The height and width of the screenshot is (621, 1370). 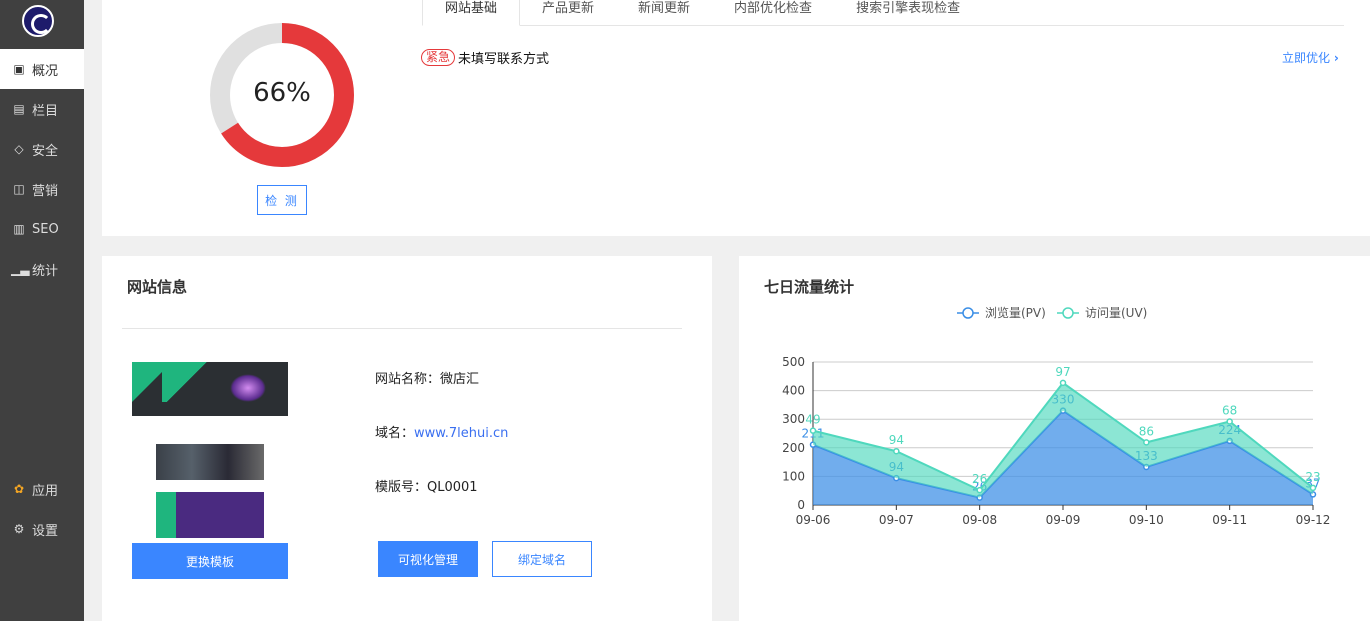 What do you see at coordinates (282, 93) in the screenshot?
I see `score-percent: 66%` at bounding box center [282, 93].